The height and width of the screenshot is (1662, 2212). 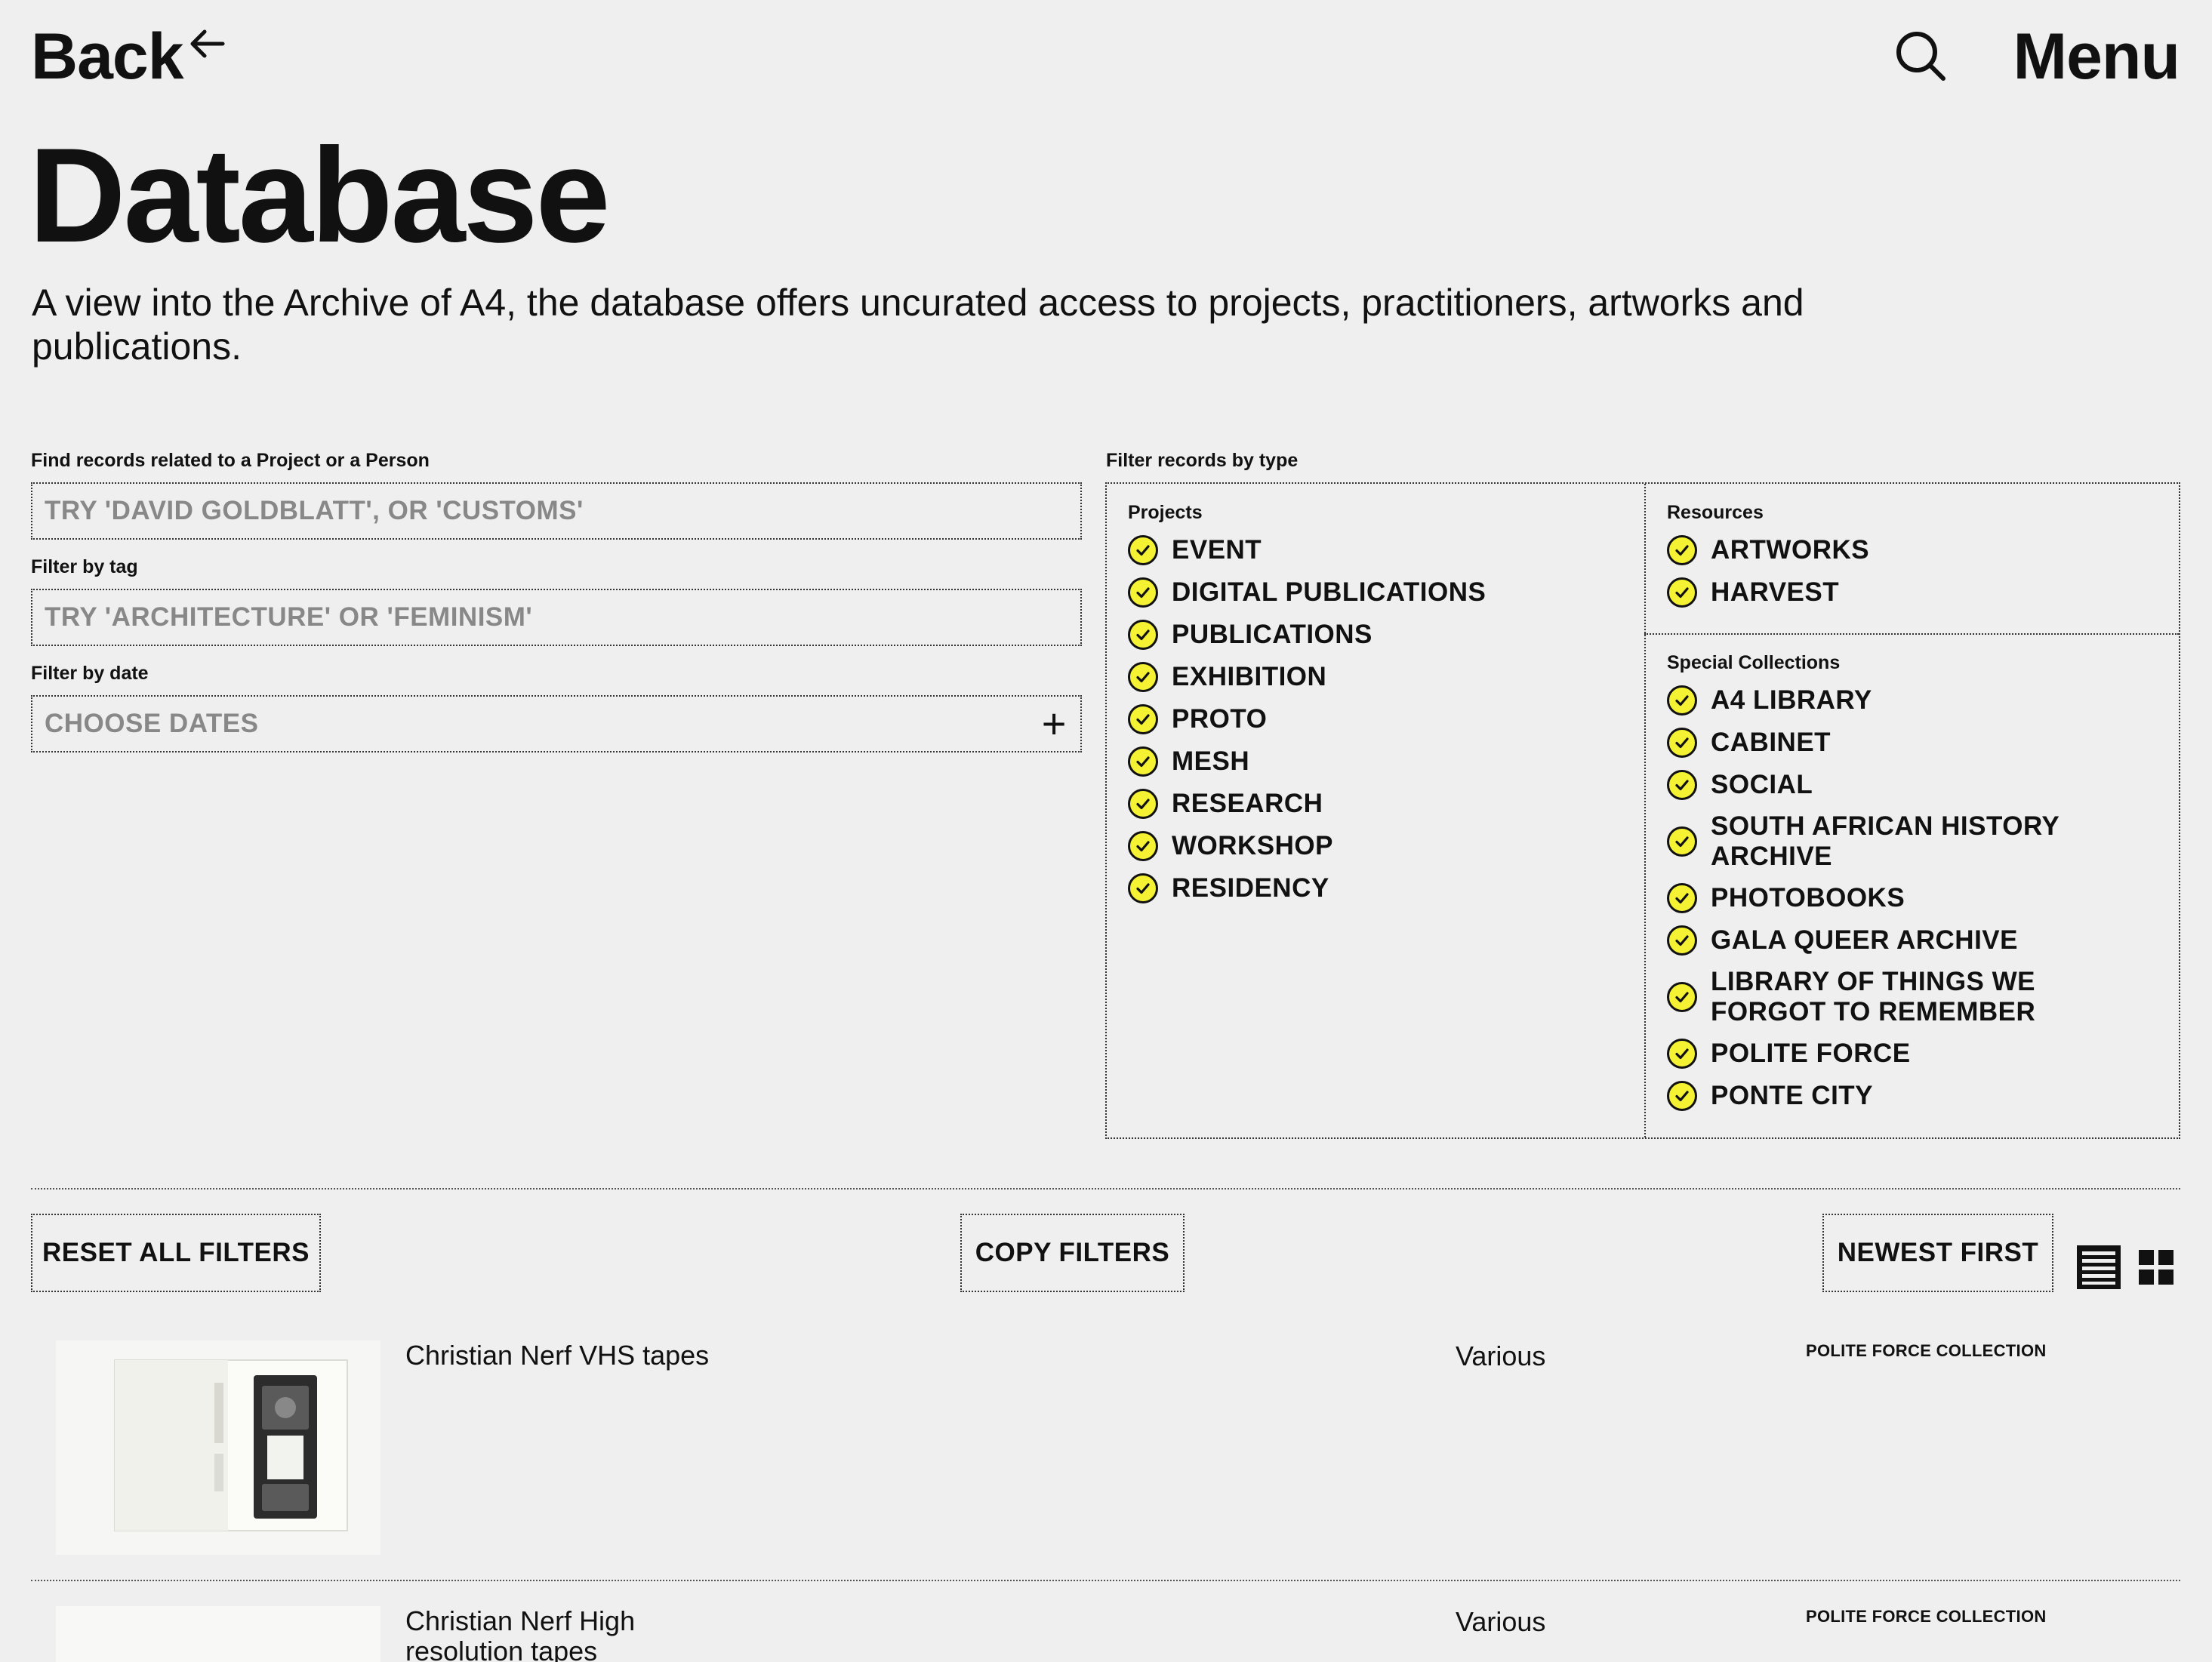 What do you see at coordinates (1790, 550) in the screenshot?
I see `filter-option-label: ARTWORKS` at bounding box center [1790, 550].